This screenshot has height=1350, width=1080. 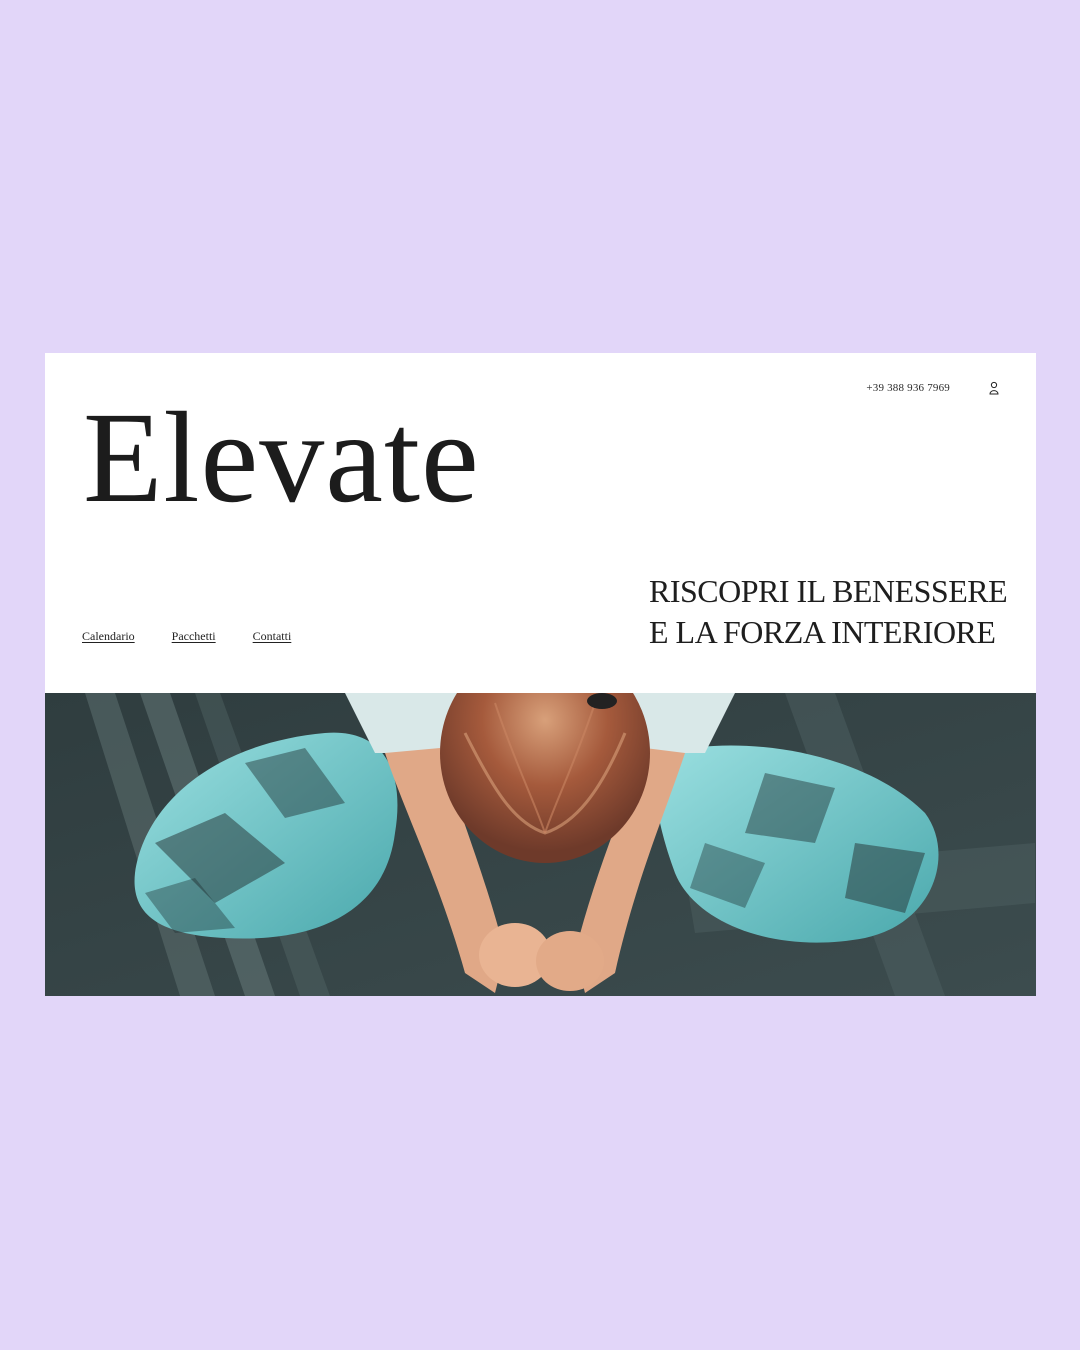 What do you see at coordinates (108, 636) in the screenshot?
I see `nav-item-calendario: Calendario` at bounding box center [108, 636].